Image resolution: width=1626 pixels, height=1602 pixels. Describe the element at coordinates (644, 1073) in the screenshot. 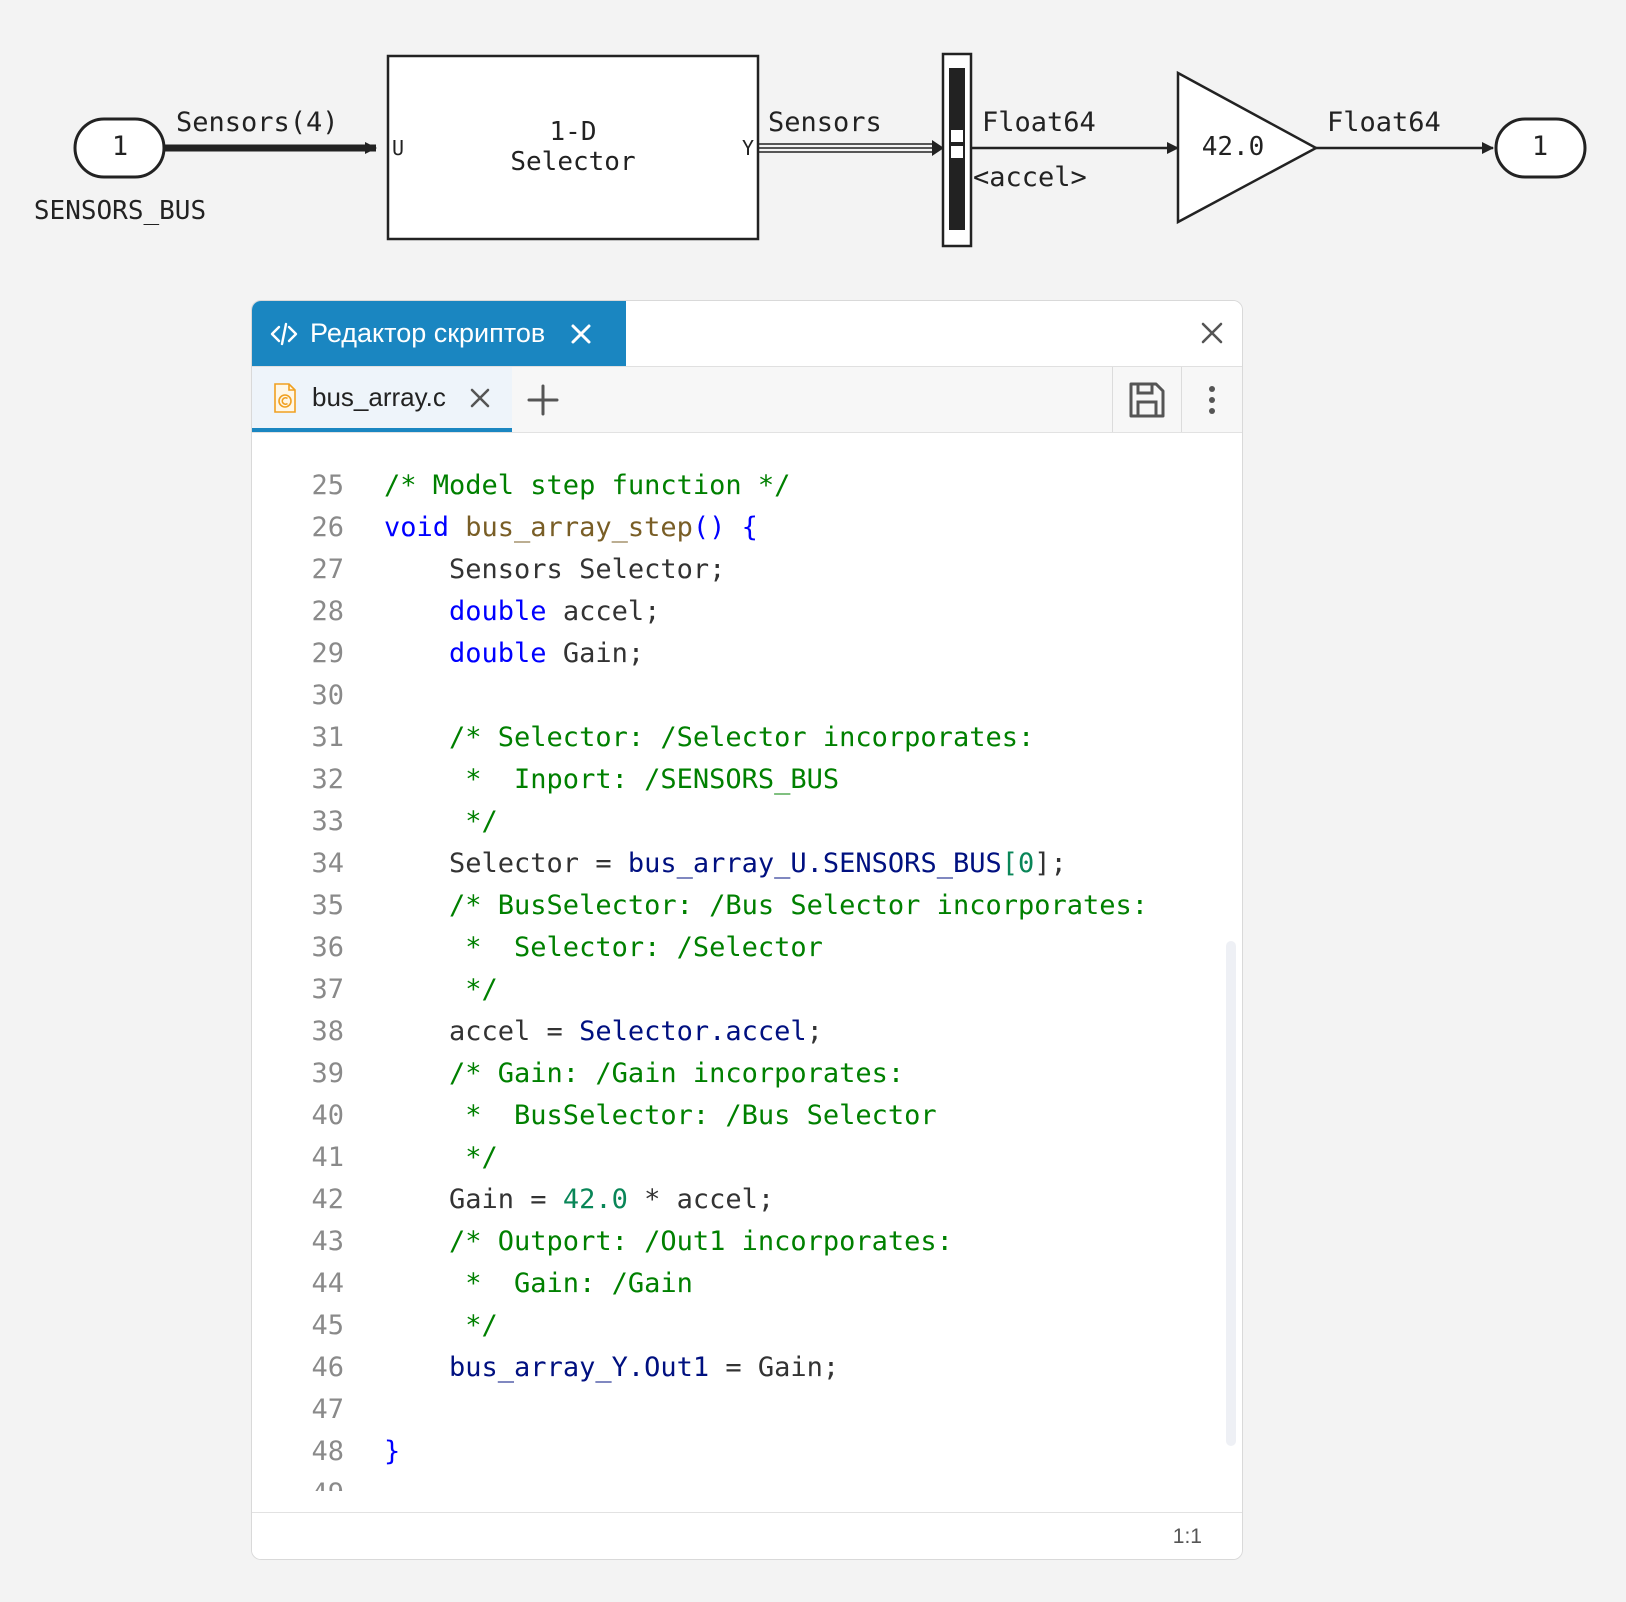

I see `code-token: /* Gain: /Gain incorporates:` at that location.